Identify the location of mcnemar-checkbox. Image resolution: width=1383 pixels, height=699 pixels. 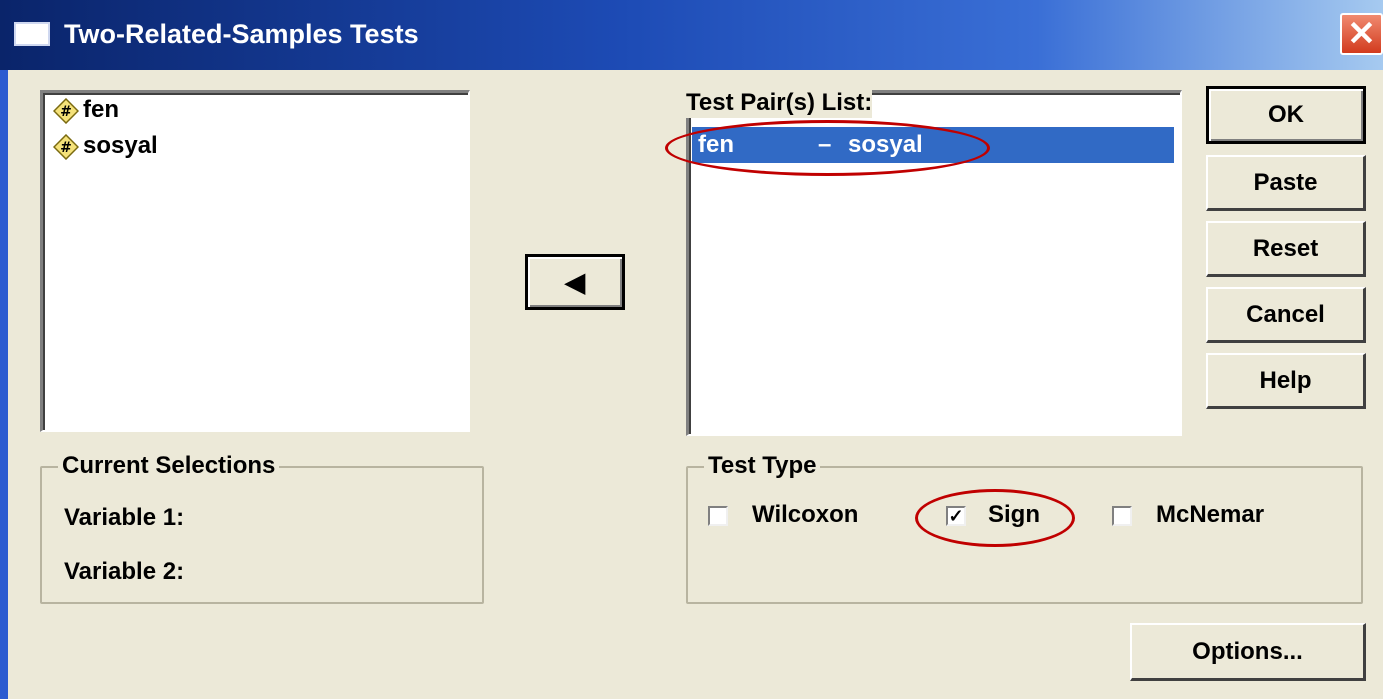
(1122, 516).